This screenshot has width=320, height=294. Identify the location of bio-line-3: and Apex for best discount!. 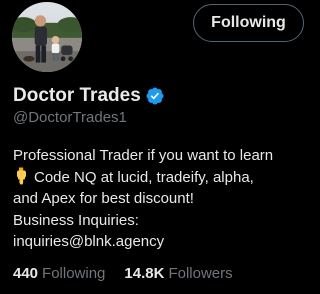
(103, 198).